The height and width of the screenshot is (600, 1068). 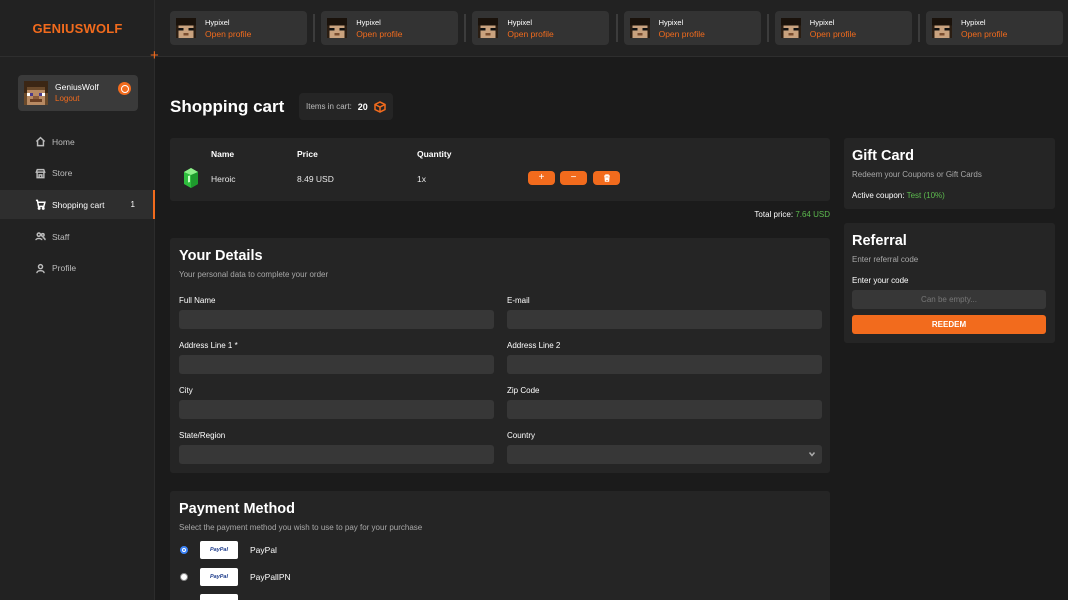 What do you see at coordinates (664, 319) in the screenshot?
I see `email-input` at bounding box center [664, 319].